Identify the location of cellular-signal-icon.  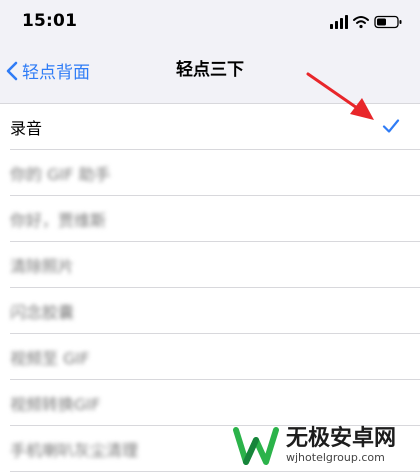
(339, 22).